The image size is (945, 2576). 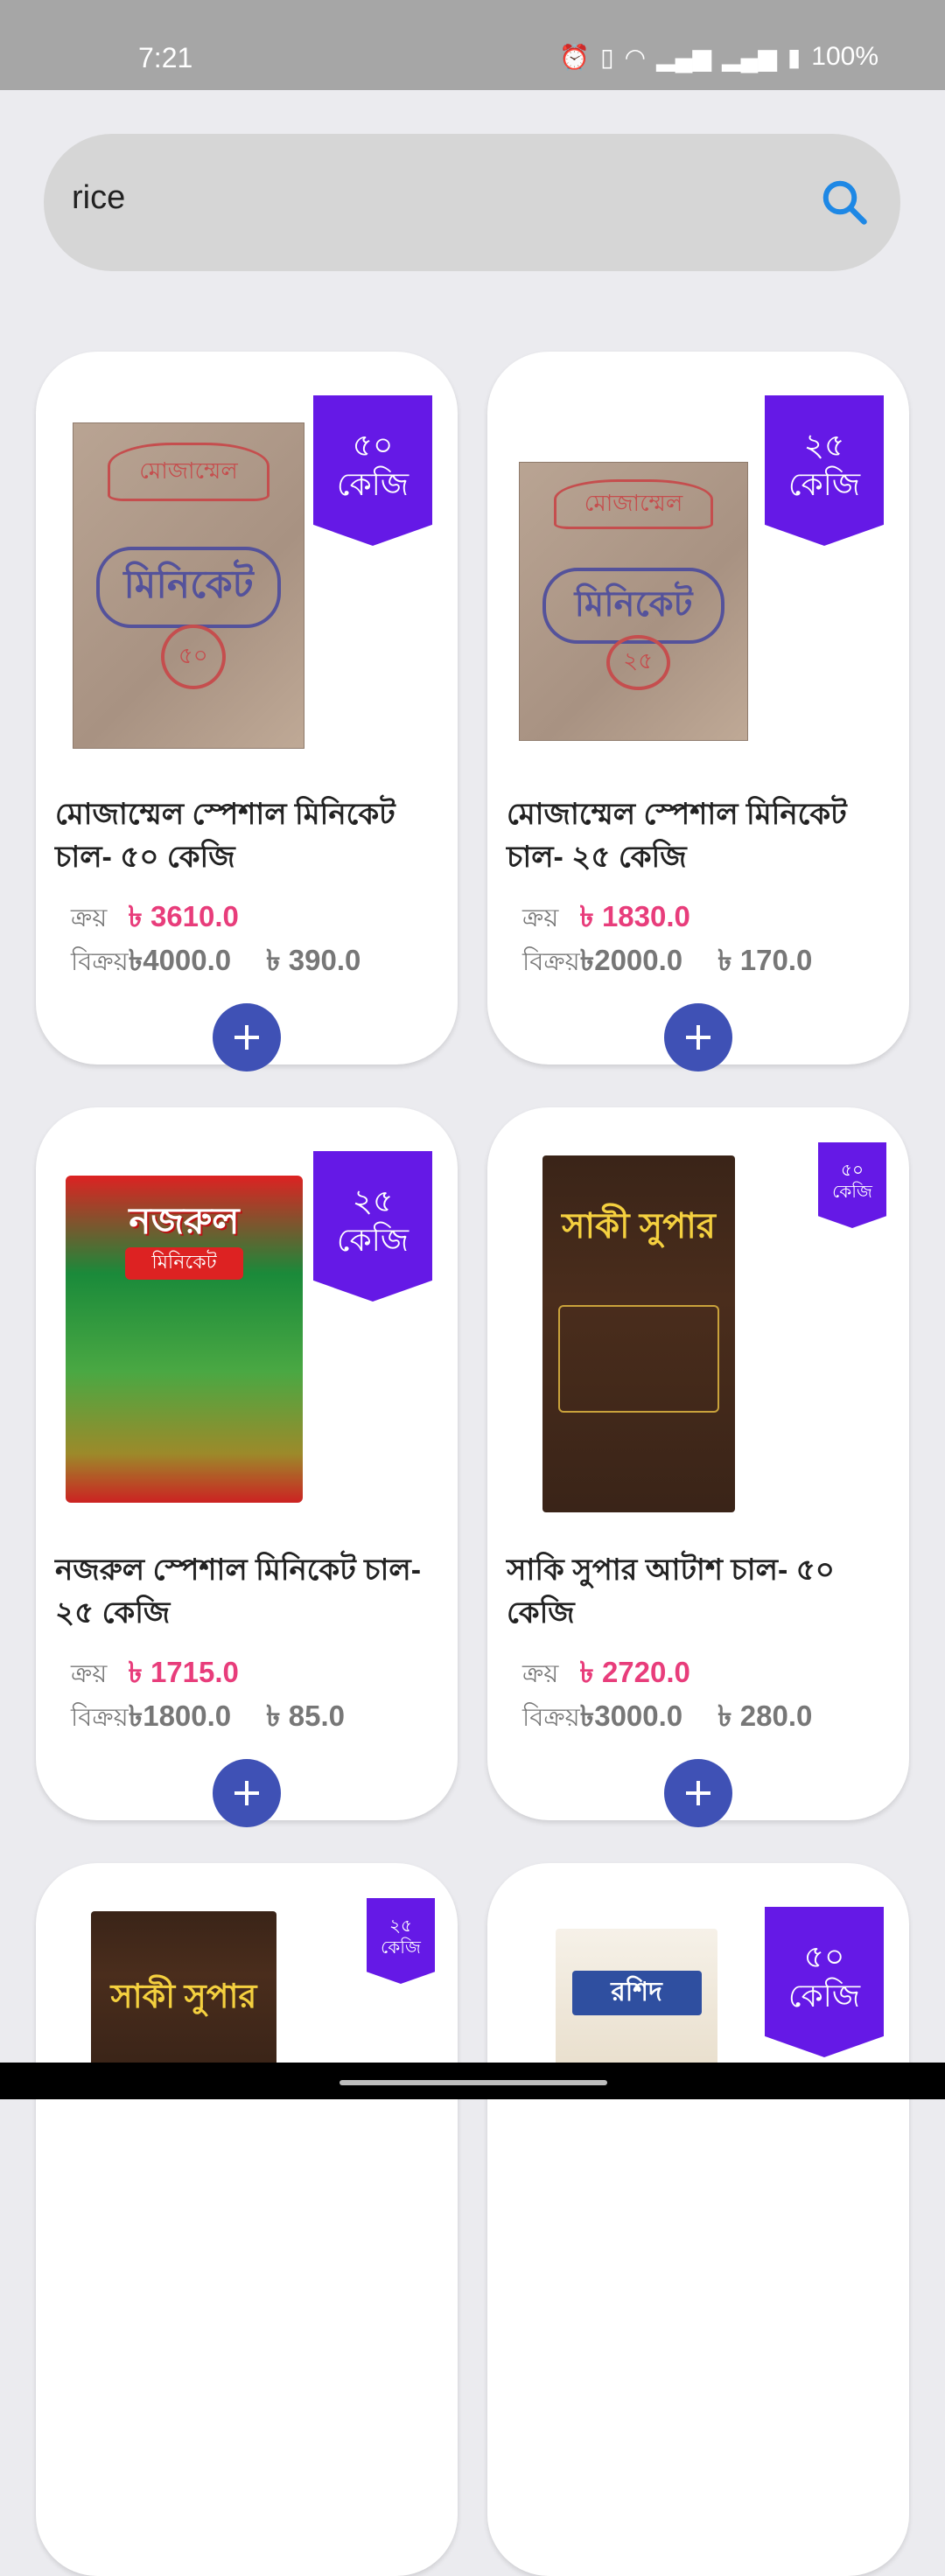 I want to click on search-icon, so click(x=844, y=202).